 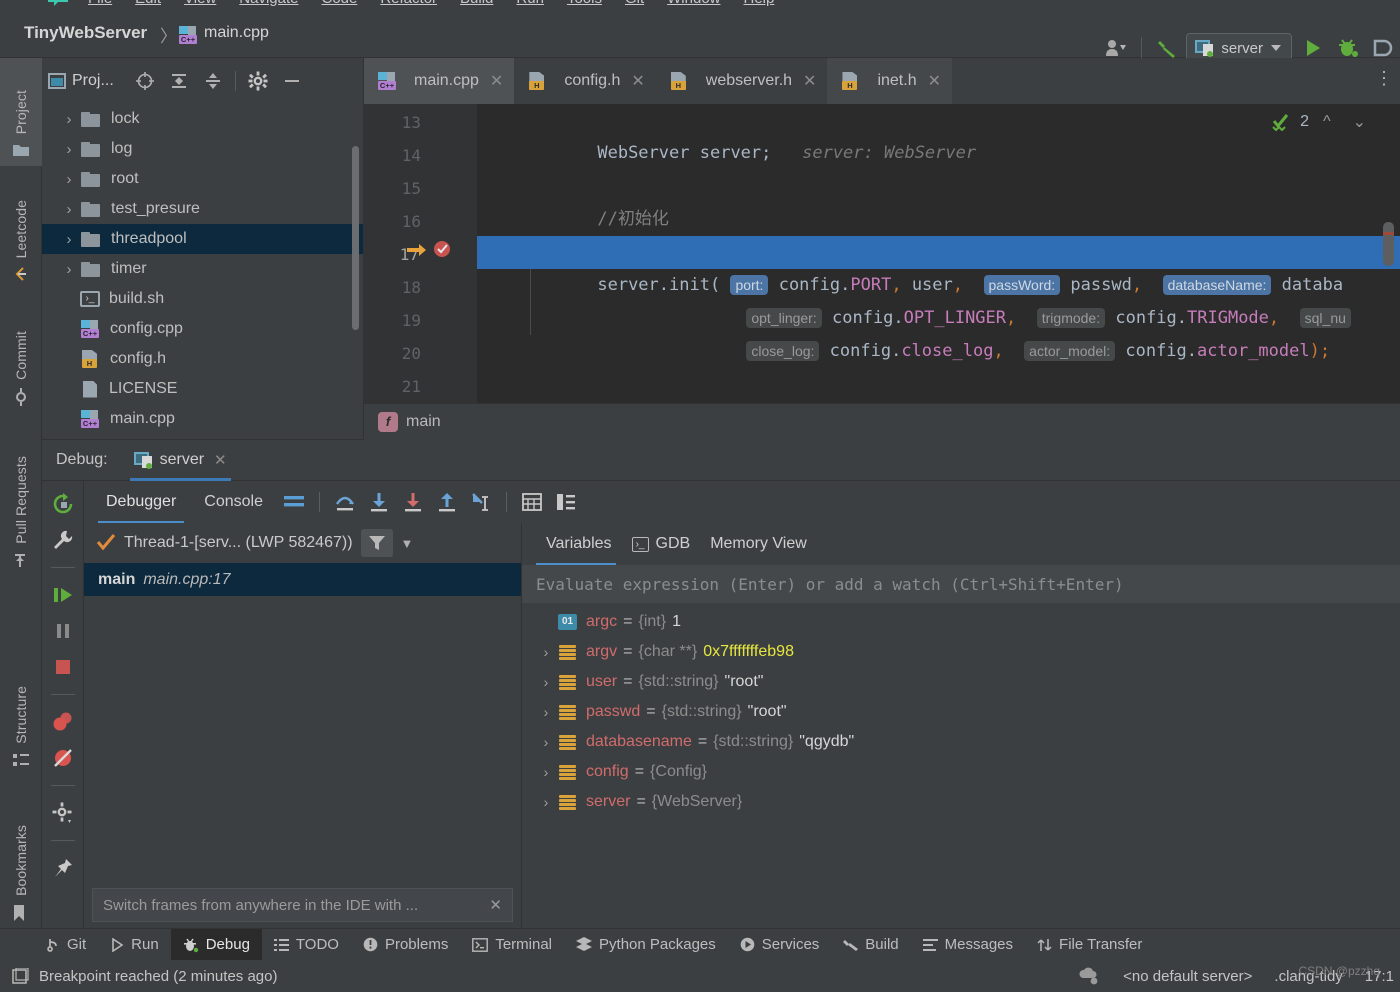 I want to click on resume-icon, so click(x=63, y=595).